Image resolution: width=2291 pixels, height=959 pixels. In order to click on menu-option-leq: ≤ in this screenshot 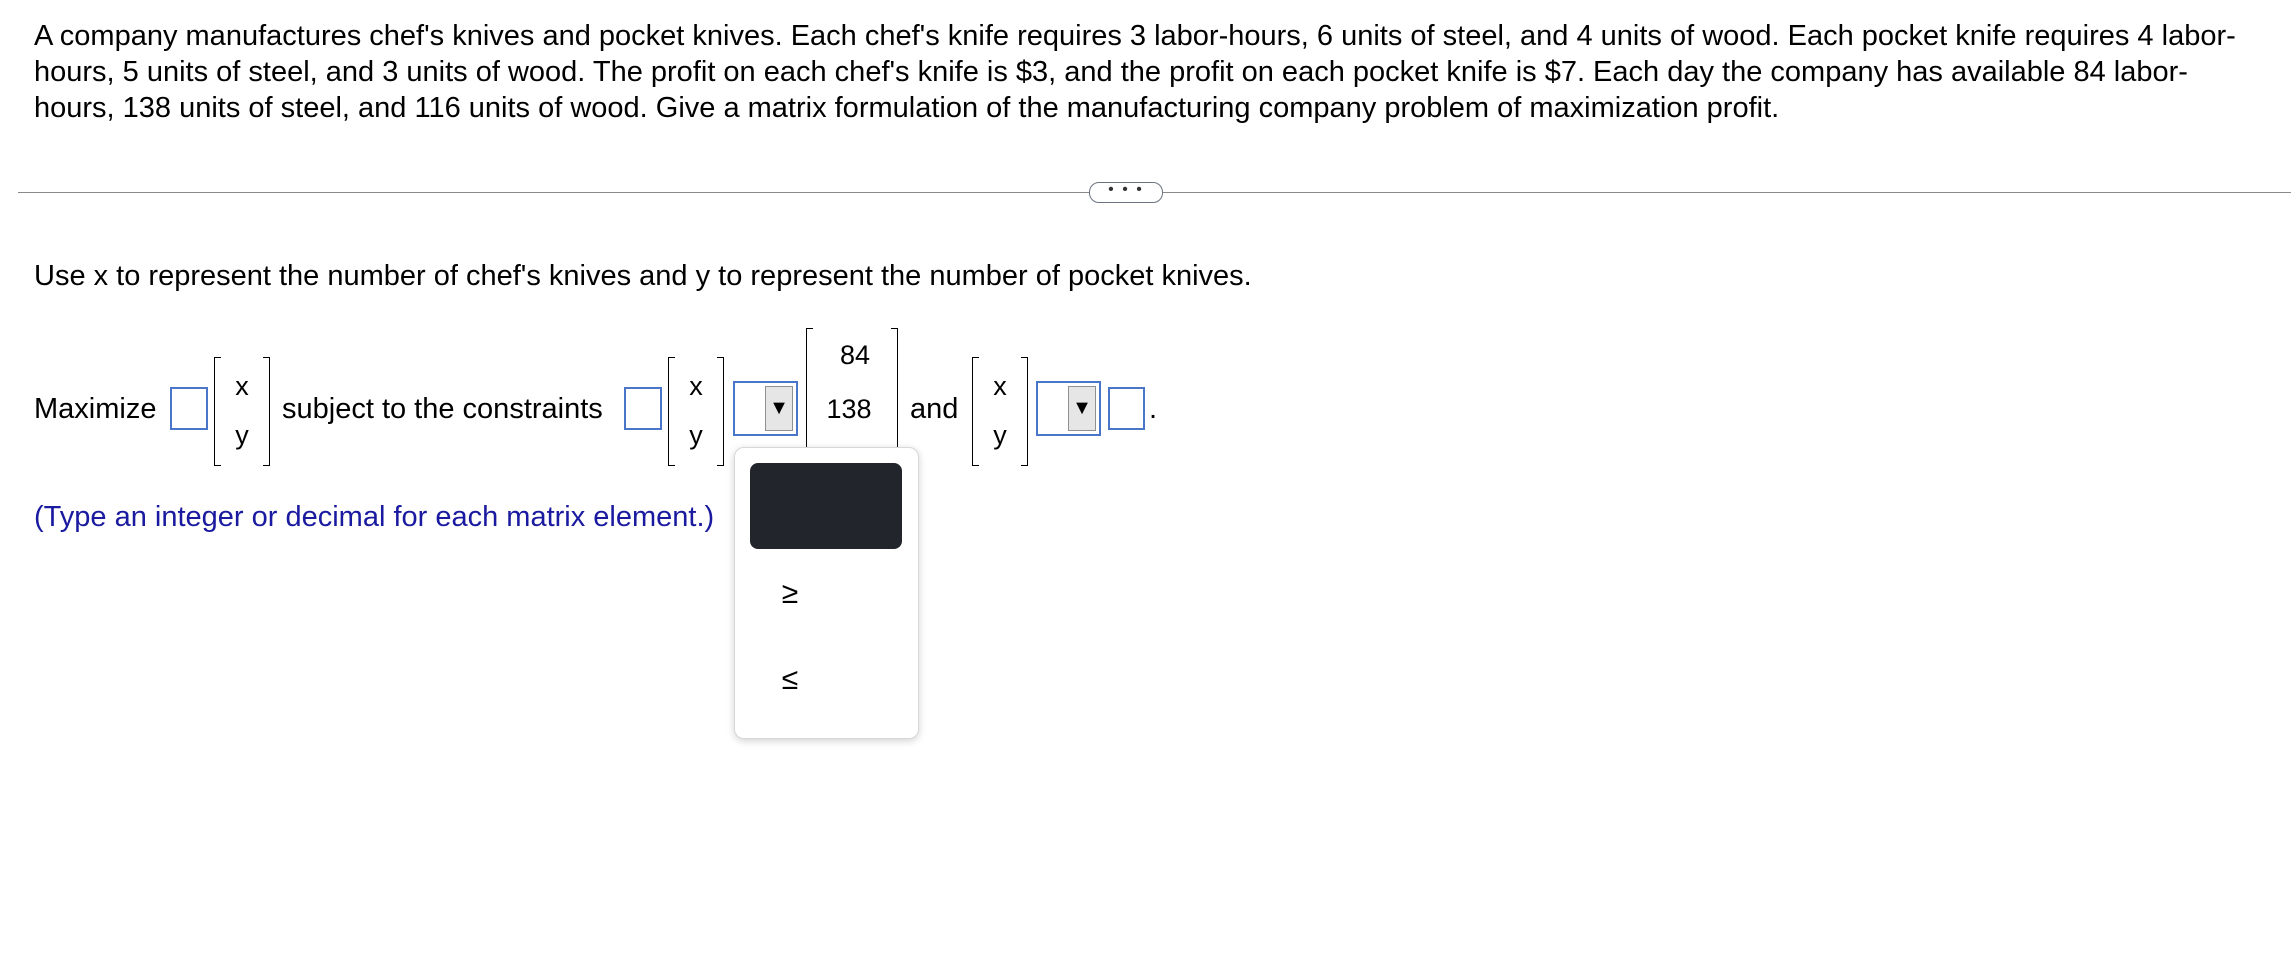, I will do `click(790, 680)`.